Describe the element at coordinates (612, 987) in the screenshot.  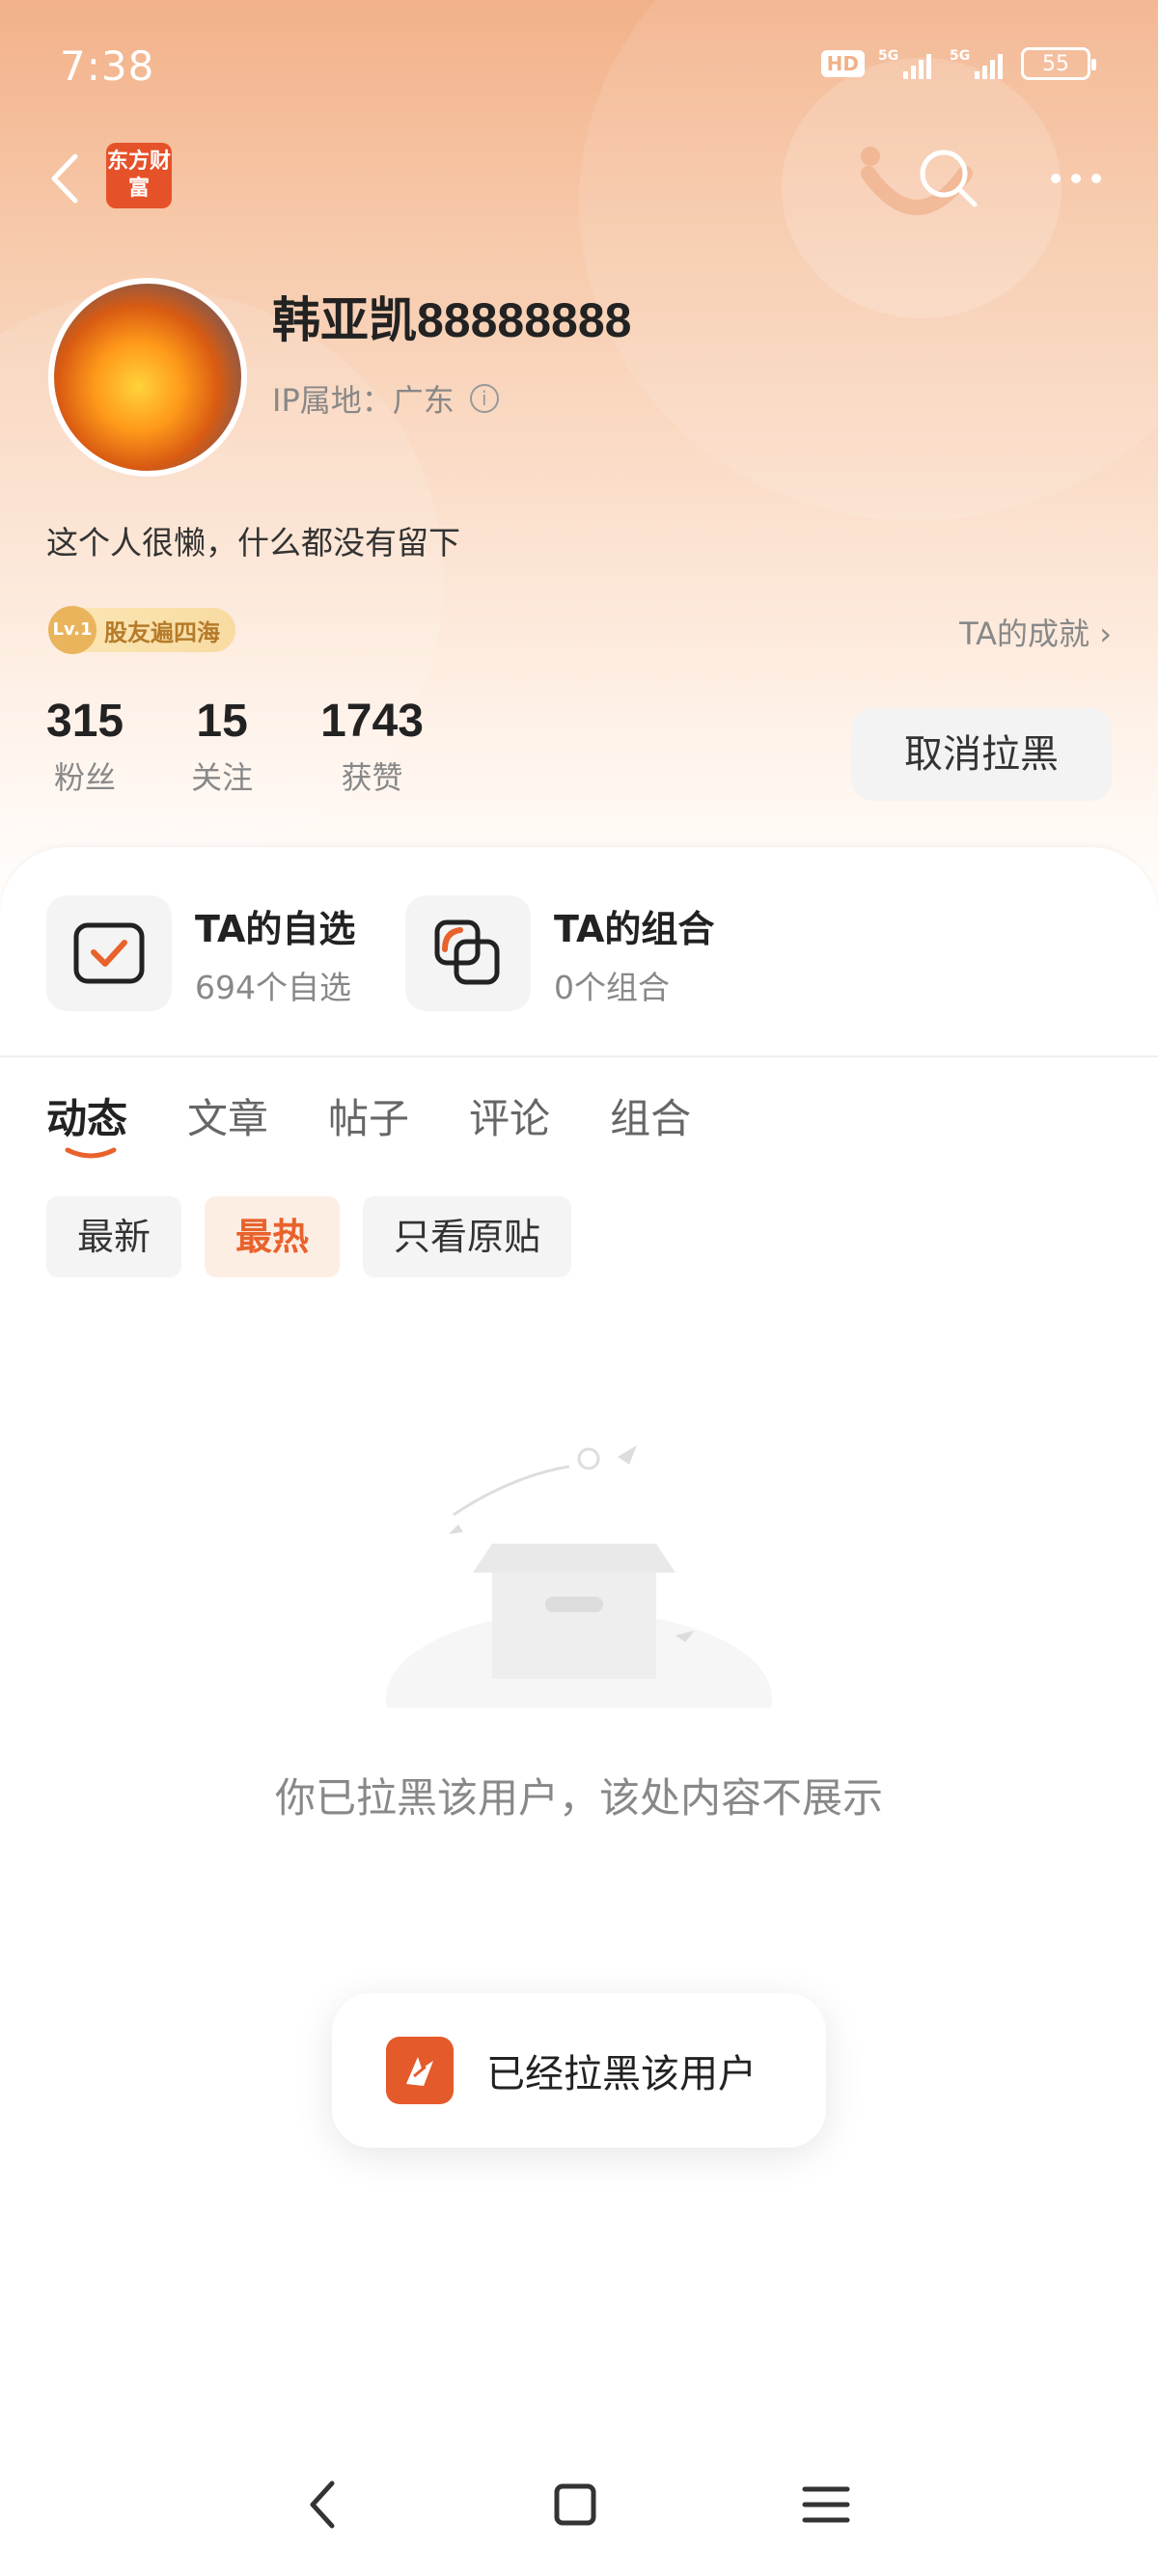
I see `shortcut-subtitle: 0个组合` at that location.